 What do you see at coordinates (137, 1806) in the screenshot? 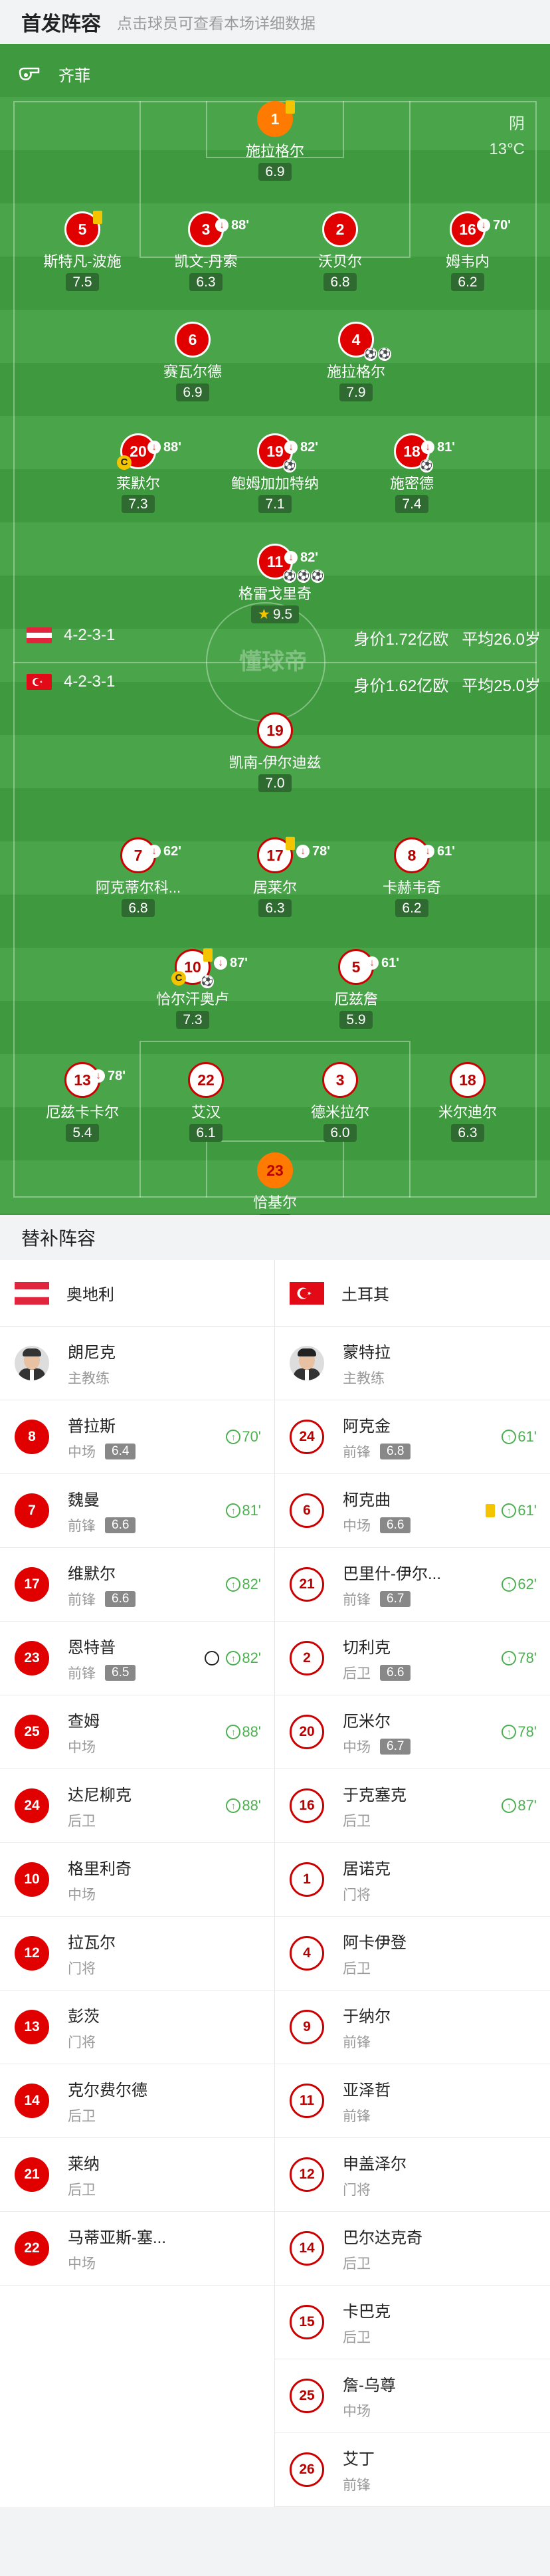
I see `bench-player-row: 24 达尼柳克 后卫 ↑ 88'` at bounding box center [137, 1806].